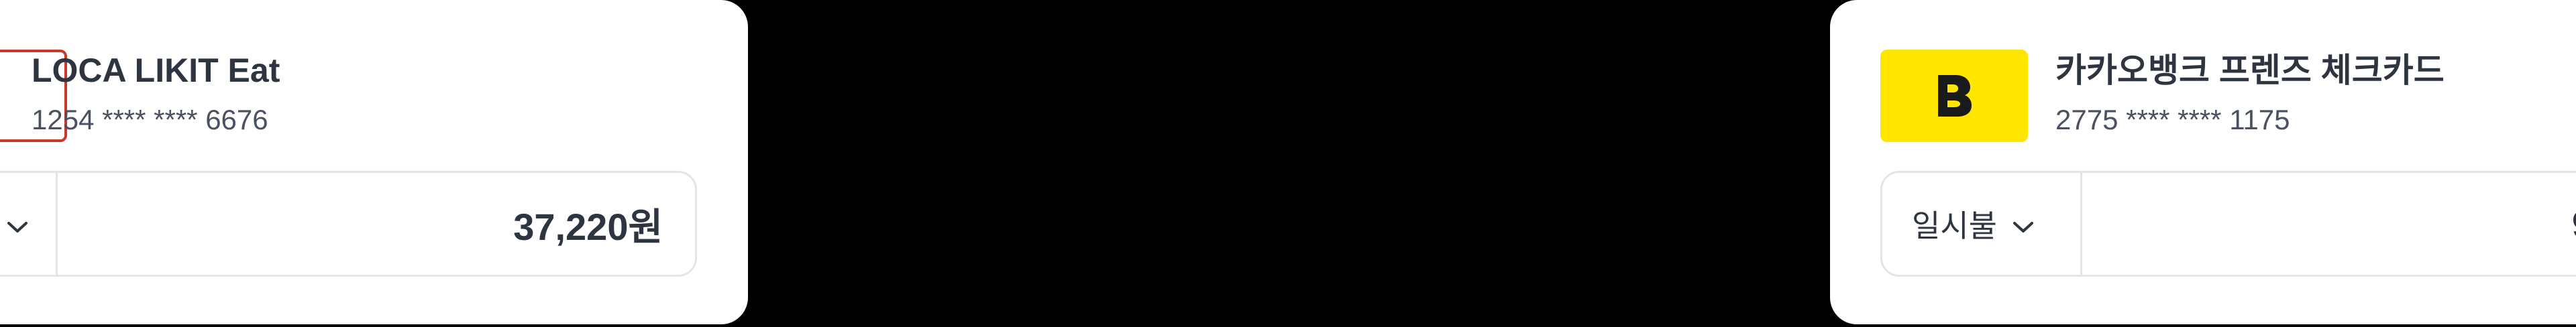 The image size is (2576, 327). I want to click on payment-amount: 37,220원, so click(588, 226).